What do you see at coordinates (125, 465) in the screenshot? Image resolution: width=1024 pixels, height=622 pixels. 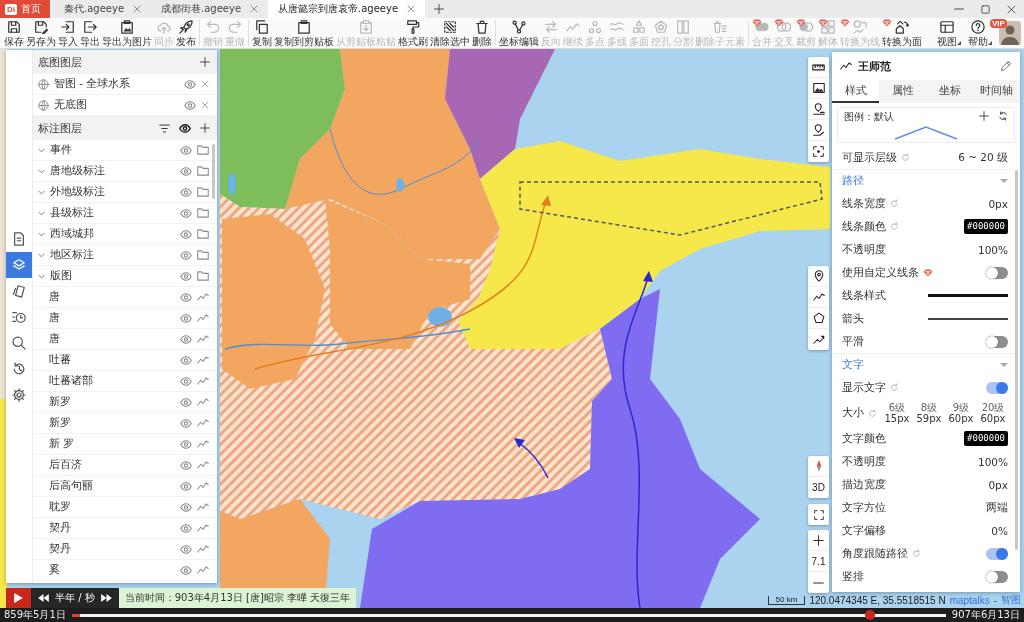 I see `layer-row: 后百济` at bounding box center [125, 465].